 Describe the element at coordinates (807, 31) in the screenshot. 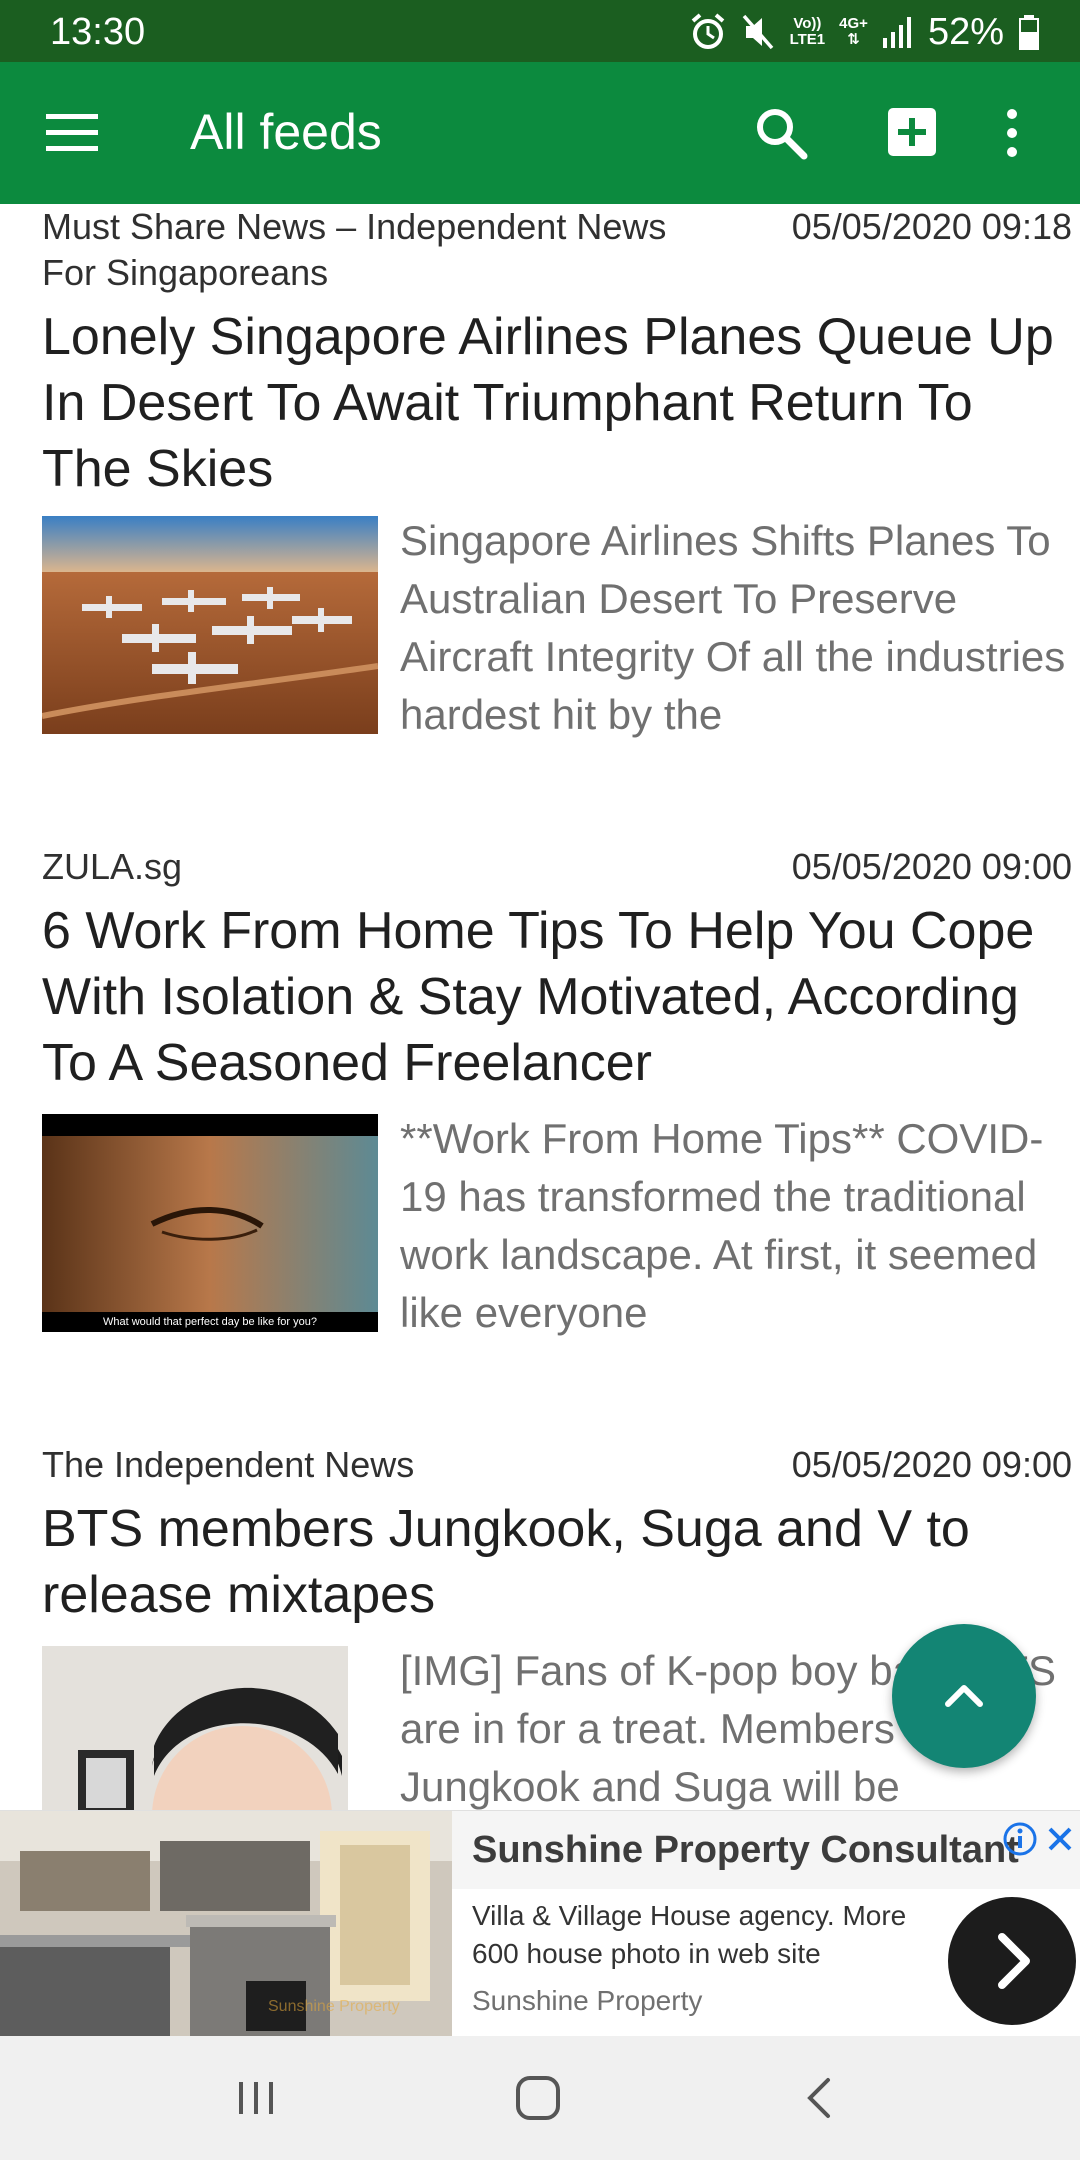

I see `network-indicator: Vo)) LTE1` at that location.